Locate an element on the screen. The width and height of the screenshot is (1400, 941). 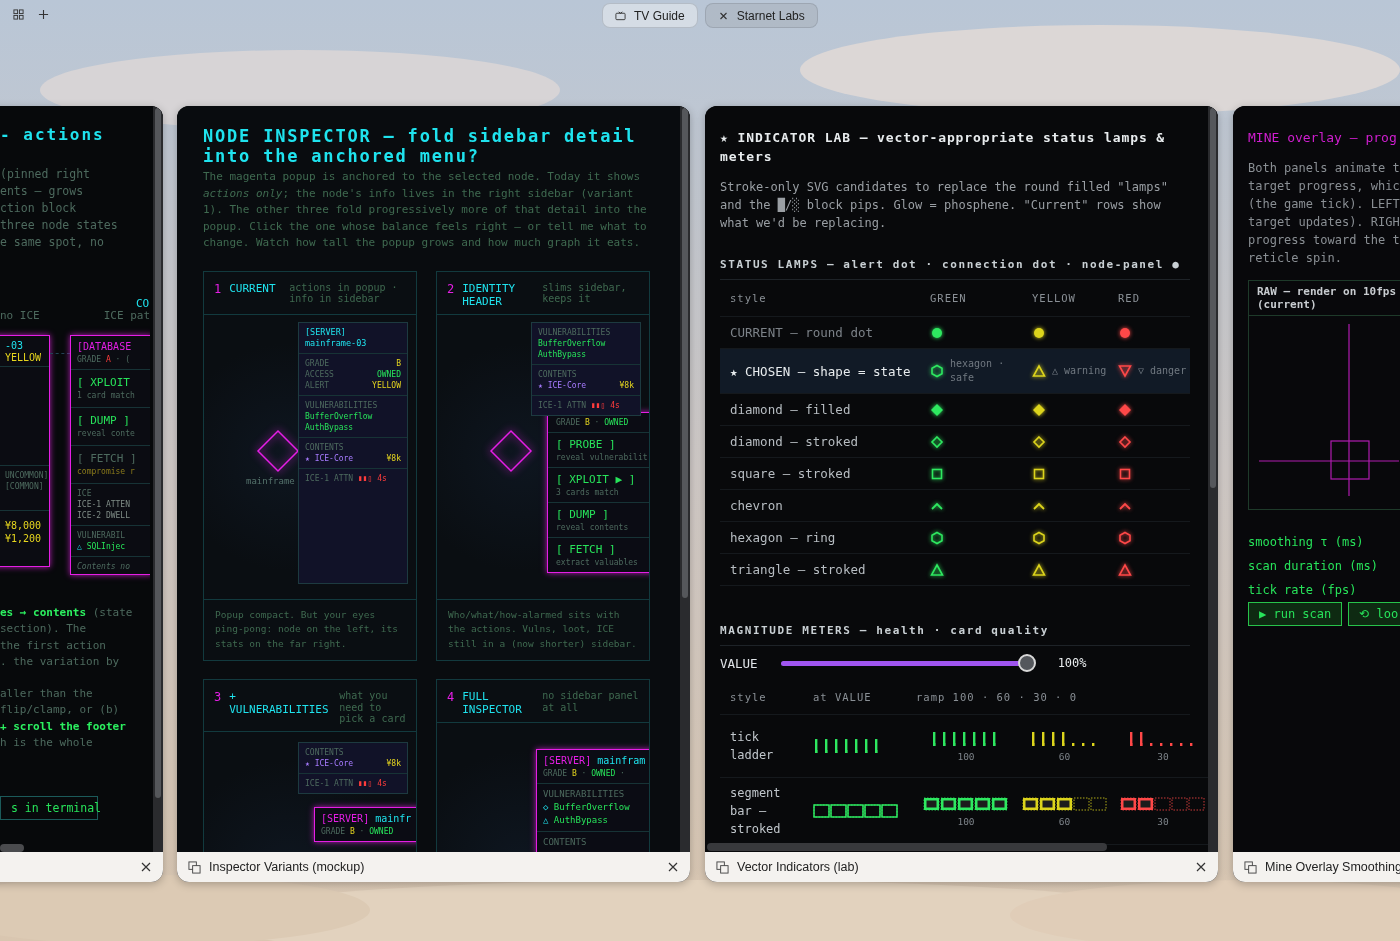
variant-card: 4 FULL INSPECTOR no sidebar panel at all [SERVER] mainfram GRADE B · OWNED · VULNERABILITIES ◇ BufferOverflow △ AuthBypass CONTENTS is located at coordinates (543, 765).